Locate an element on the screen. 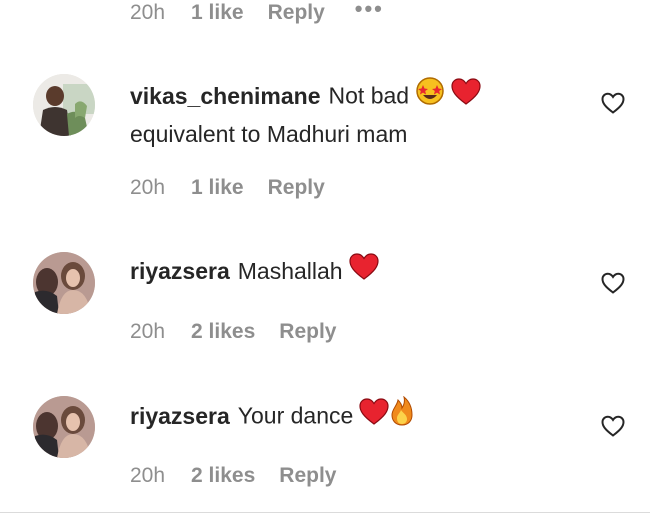  more-options-icon: ••• is located at coordinates (369, 11).